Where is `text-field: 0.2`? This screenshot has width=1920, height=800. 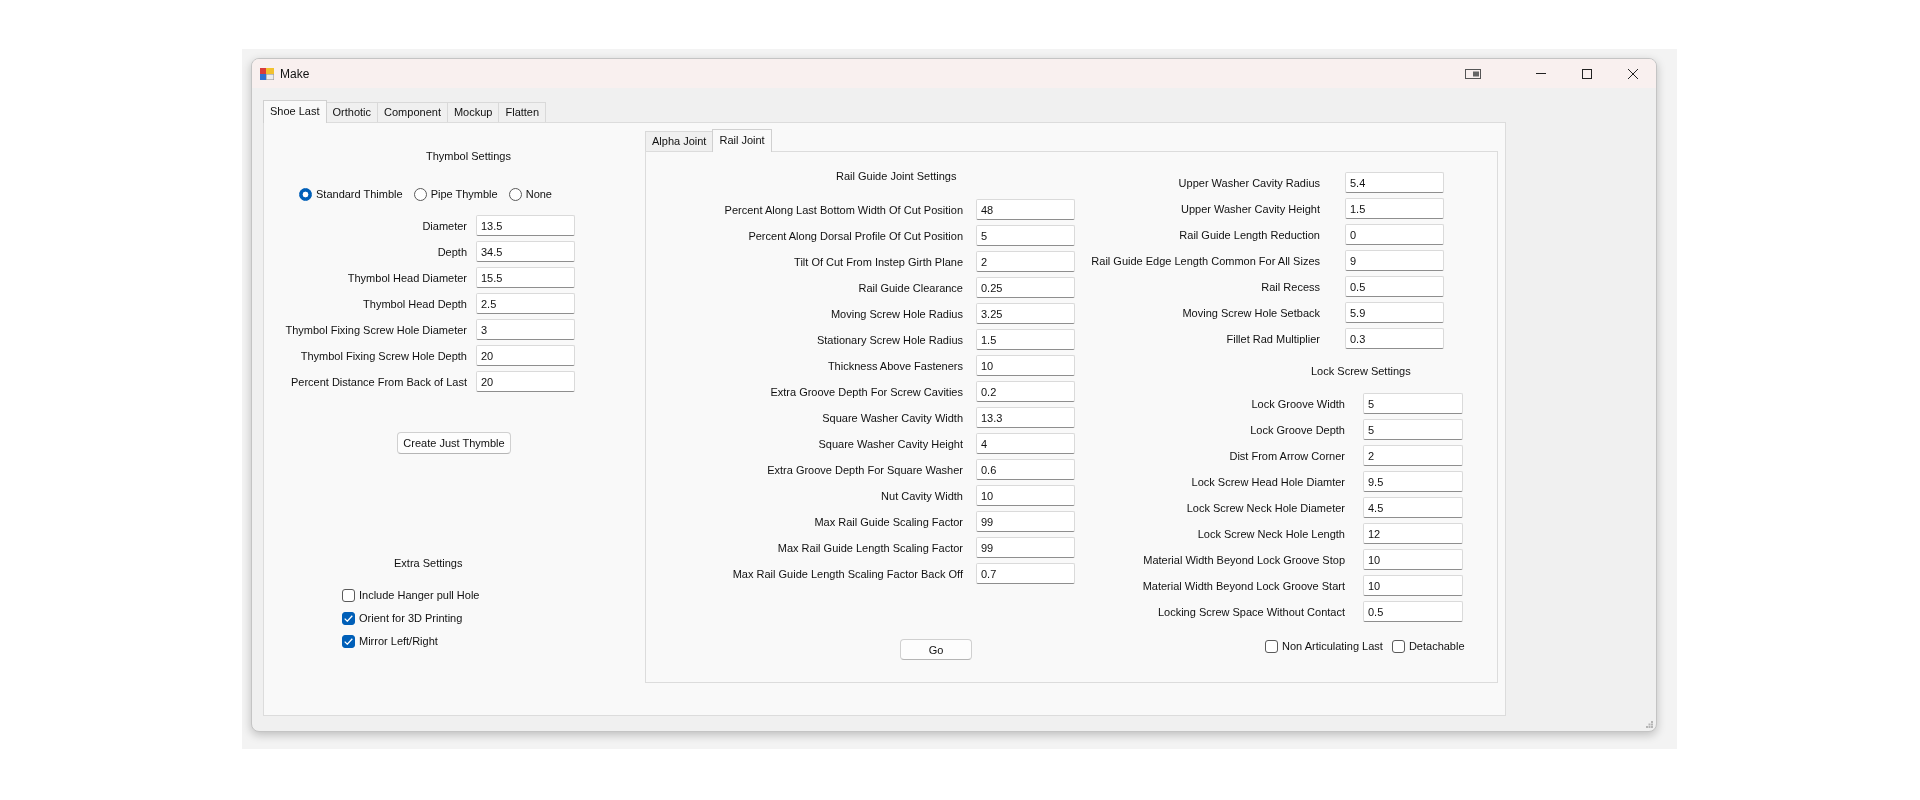 text-field: 0.2 is located at coordinates (1025, 391).